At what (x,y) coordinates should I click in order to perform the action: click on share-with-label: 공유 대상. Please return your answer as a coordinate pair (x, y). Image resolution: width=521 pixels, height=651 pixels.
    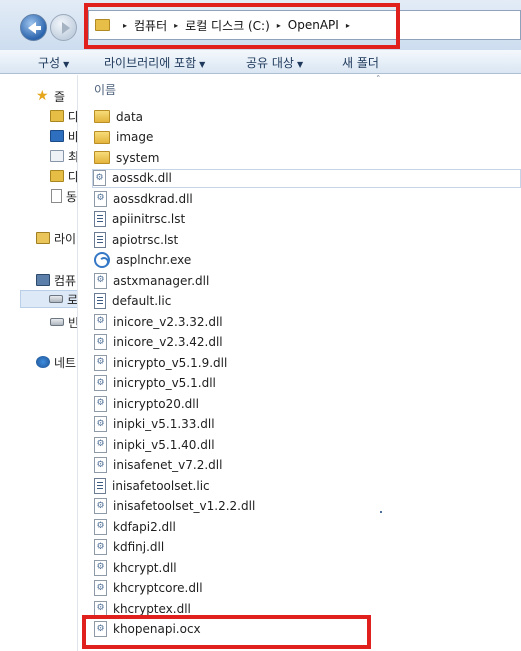
    Looking at the image, I should click on (270, 63).